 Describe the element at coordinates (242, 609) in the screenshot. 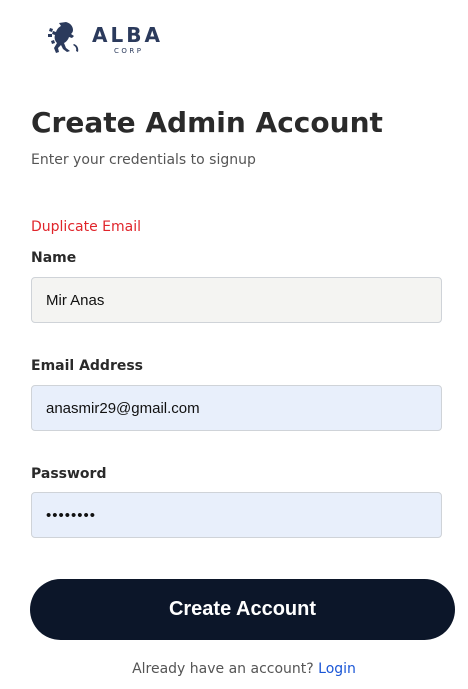

I see `create-account-button: Create Account` at that location.